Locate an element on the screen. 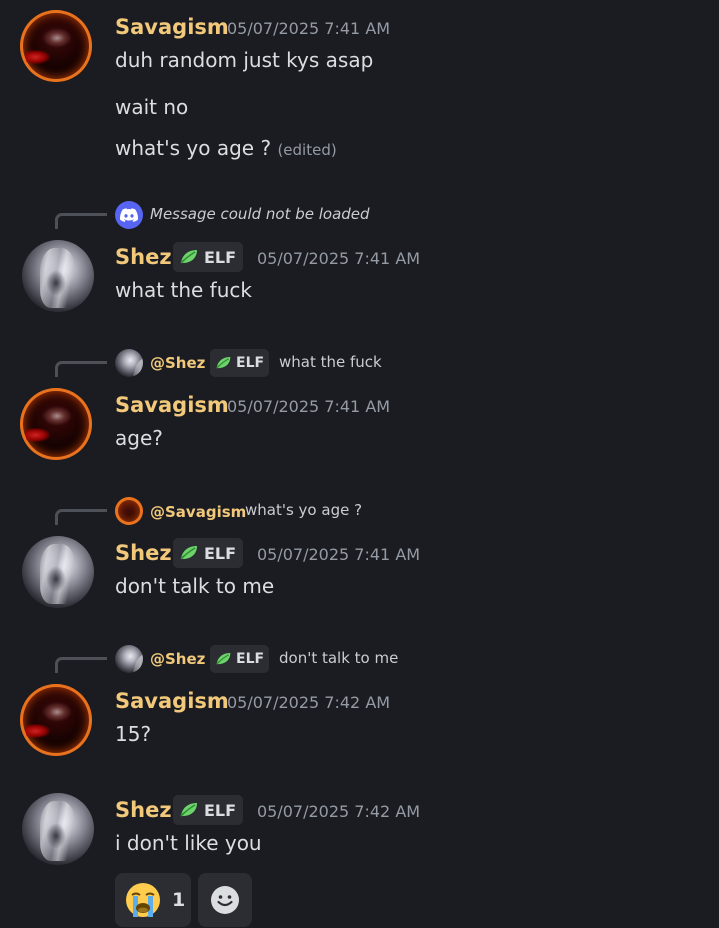  edited-indicator: (edited) is located at coordinates (307, 150).